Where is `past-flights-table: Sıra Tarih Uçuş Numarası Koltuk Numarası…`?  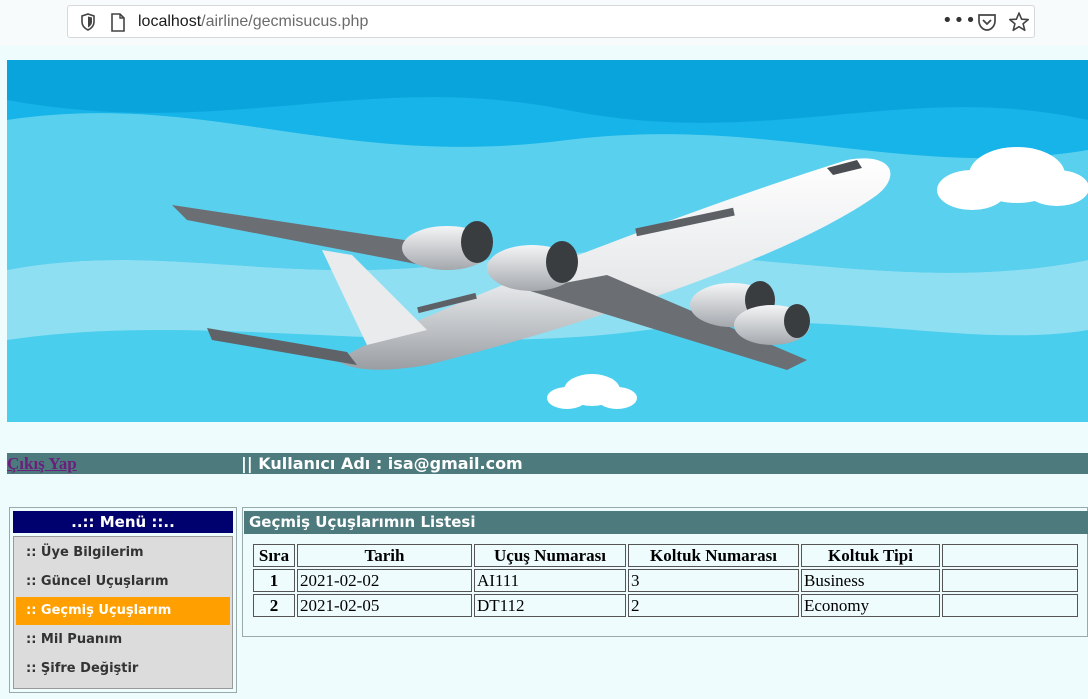
past-flights-table: Sıra Tarih Uçuş Numarası Koltuk Numarası… is located at coordinates (665, 580).